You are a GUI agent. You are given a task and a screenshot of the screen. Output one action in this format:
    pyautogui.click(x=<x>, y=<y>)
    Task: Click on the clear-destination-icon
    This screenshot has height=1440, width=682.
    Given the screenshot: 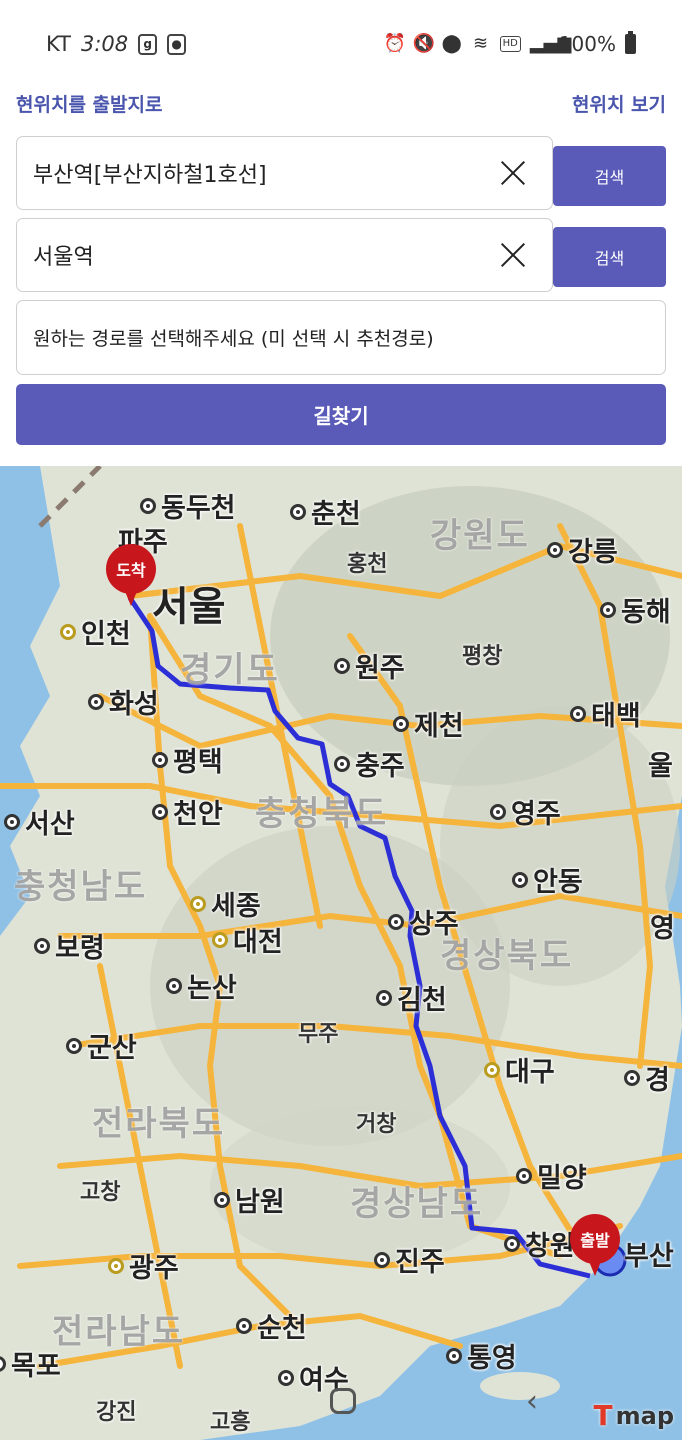 What is the action you would take?
    pyautogui.click(x=513, y=255)
    